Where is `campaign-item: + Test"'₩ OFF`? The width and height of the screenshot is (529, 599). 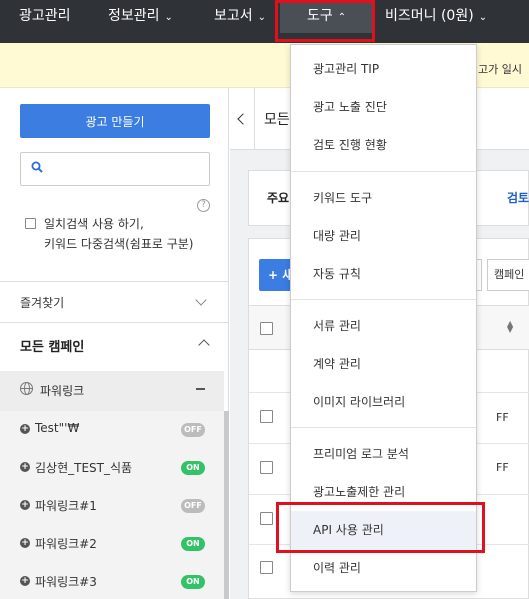 campaign-item: + Test"'₩ OFF is located at coordinates (112, 430).